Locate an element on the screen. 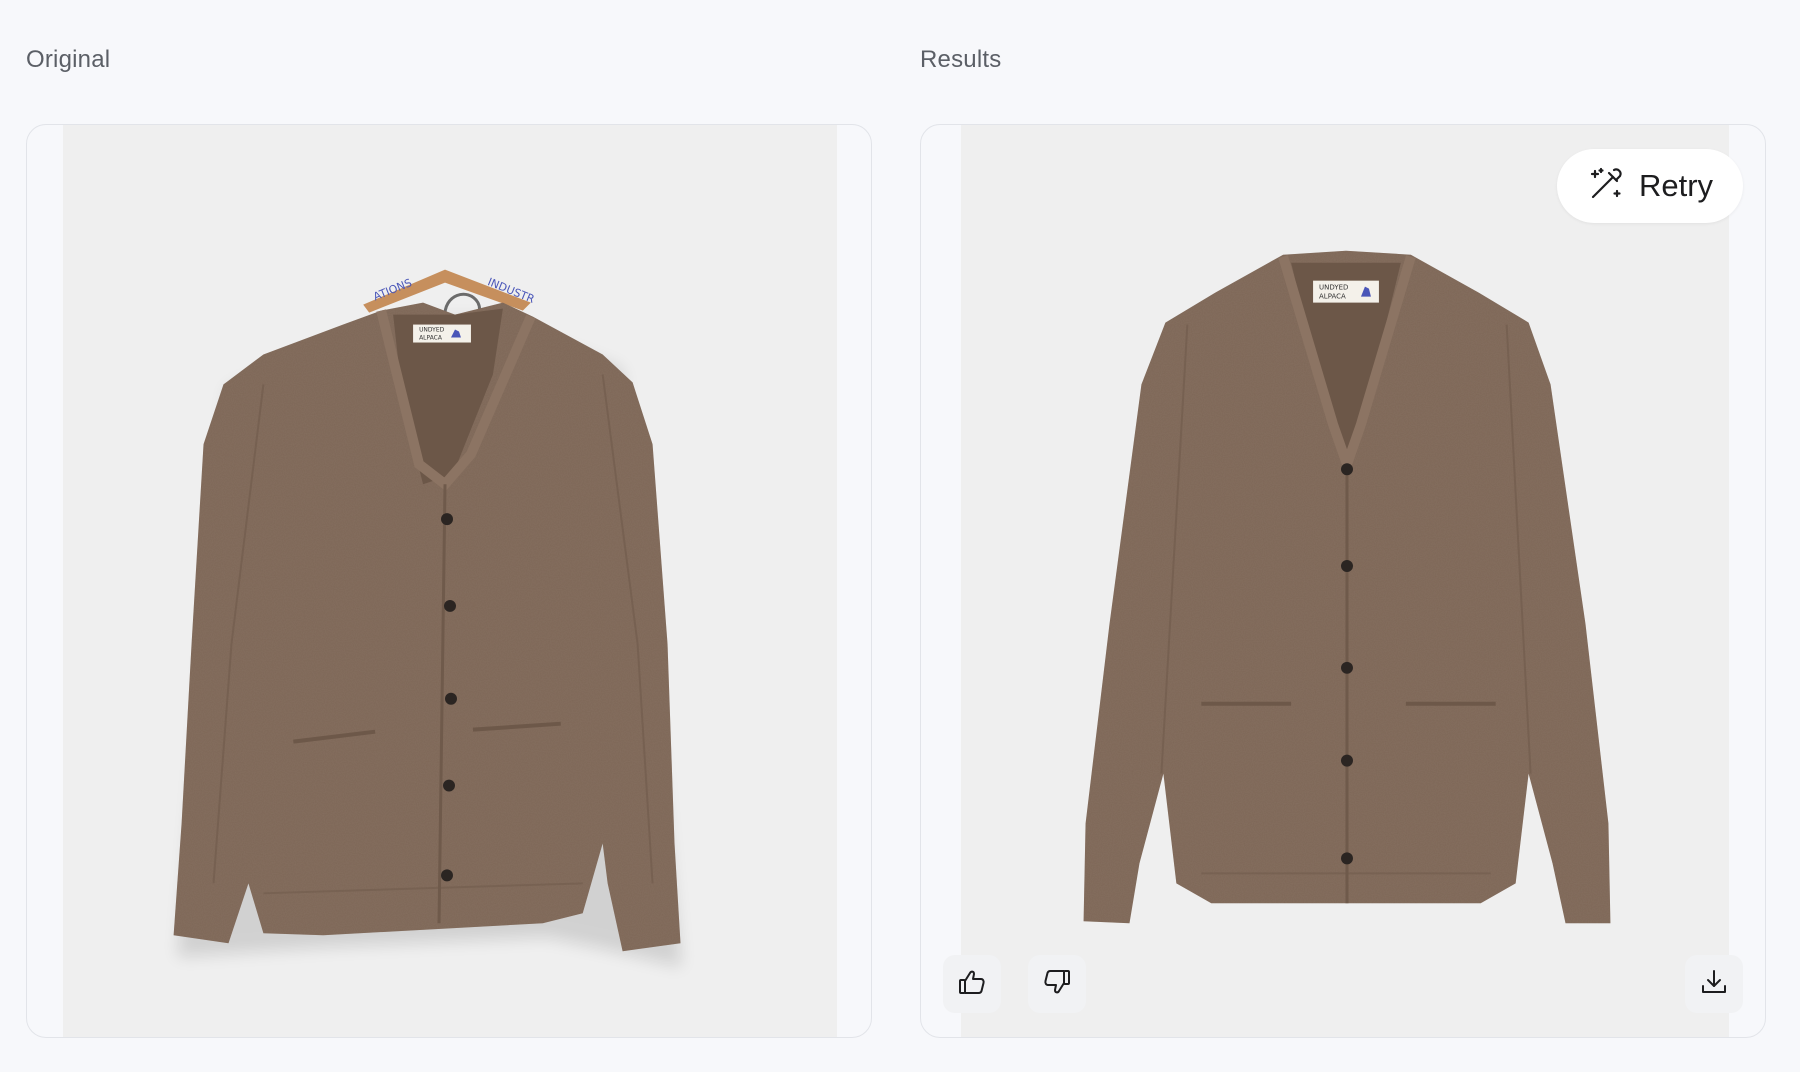  result-tag-line2: ALPACA is located at coordinates (1332, 297).